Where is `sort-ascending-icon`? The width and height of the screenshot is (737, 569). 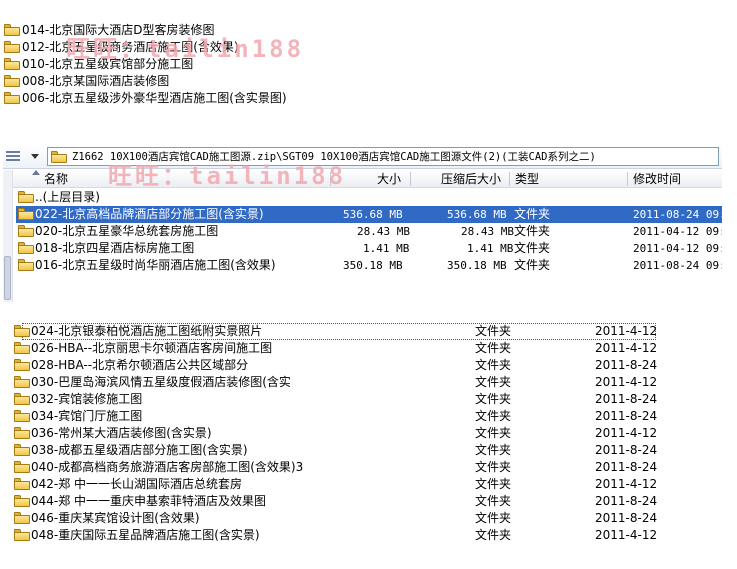
sort-ascending-icon is located at coordinates (36, 172).